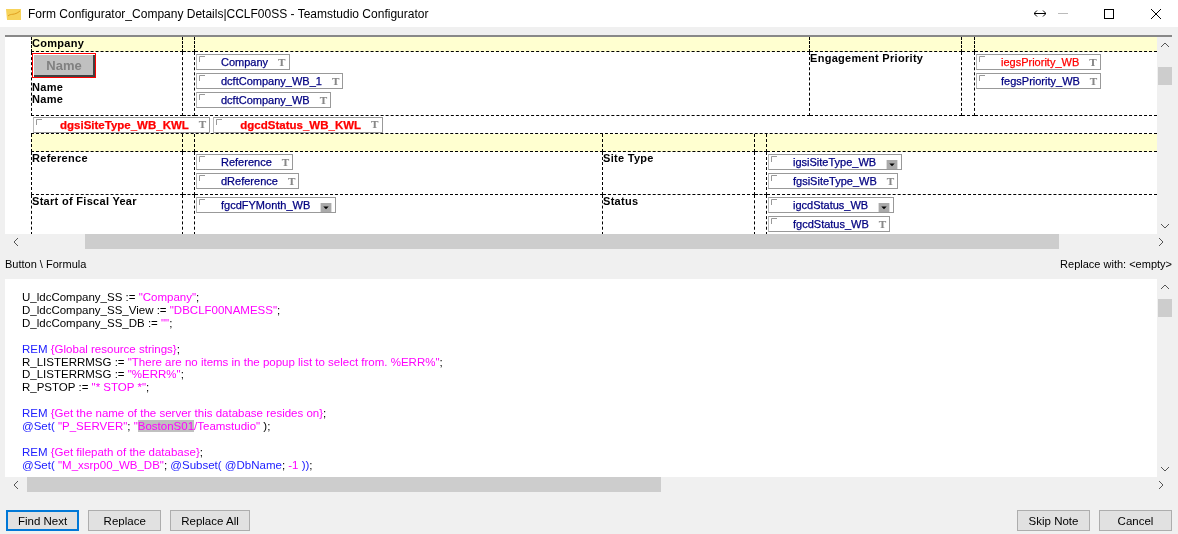 The image size is (1178, 534). Describe the element at coordinates (833, 181) in the screenshot. I see `form-field: fgsiSiteType_WB T` at that location.